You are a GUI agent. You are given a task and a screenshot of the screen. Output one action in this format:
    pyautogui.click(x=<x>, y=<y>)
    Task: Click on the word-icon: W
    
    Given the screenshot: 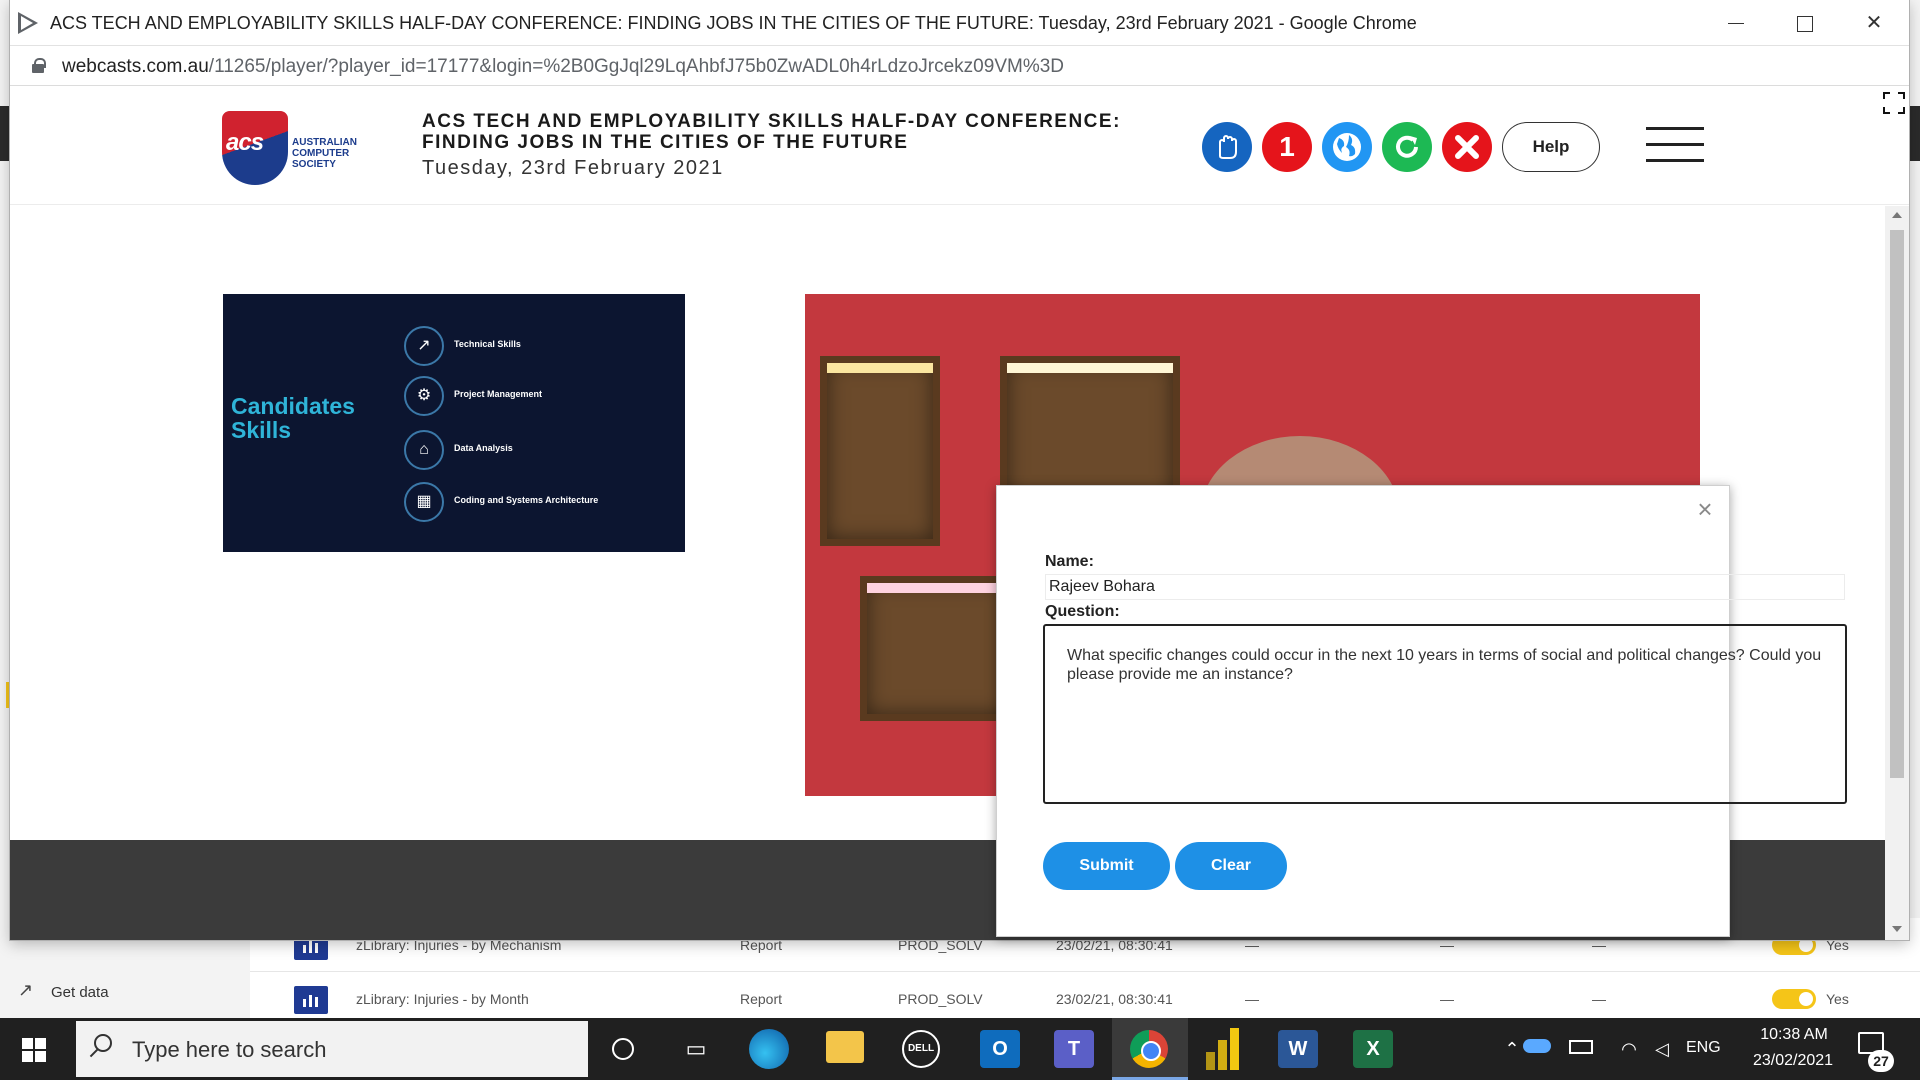 What is the action you would take?
    pyautogui.click(x=1298, y=1049)
    